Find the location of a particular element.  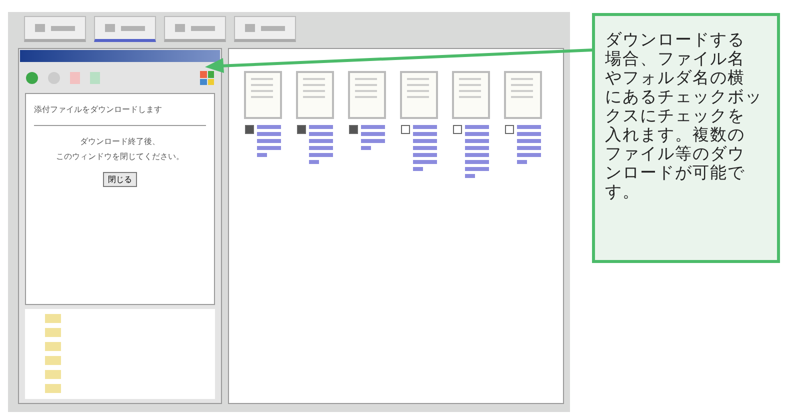

forward-icon is located at coordinates (54, 78).